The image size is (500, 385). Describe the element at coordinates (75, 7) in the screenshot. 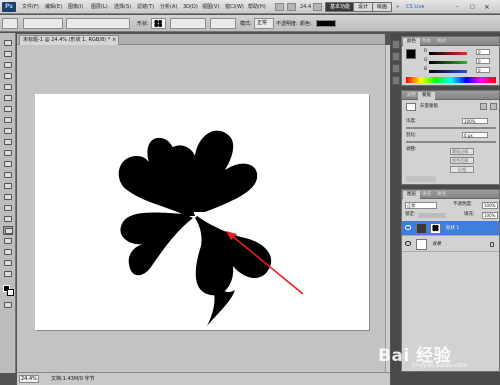

I see `menu-image: 图像(I)` at that location.